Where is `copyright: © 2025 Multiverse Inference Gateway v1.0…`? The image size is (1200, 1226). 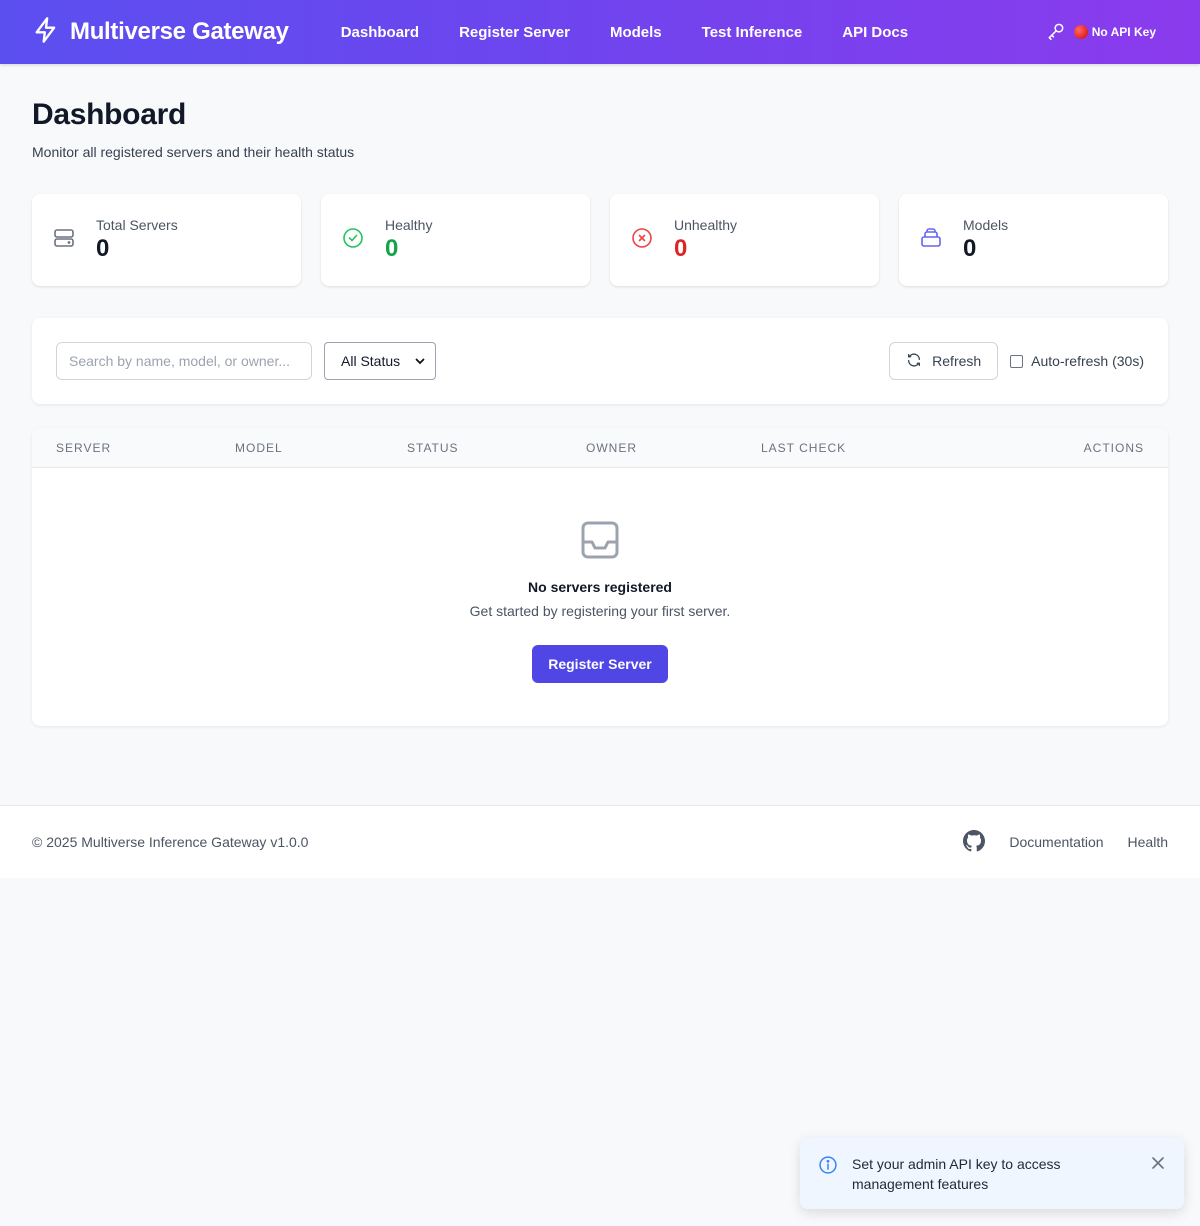
copyright: © 2025 Multiverse Inference Gateway v1.0… is located at coordinates (170, 842).